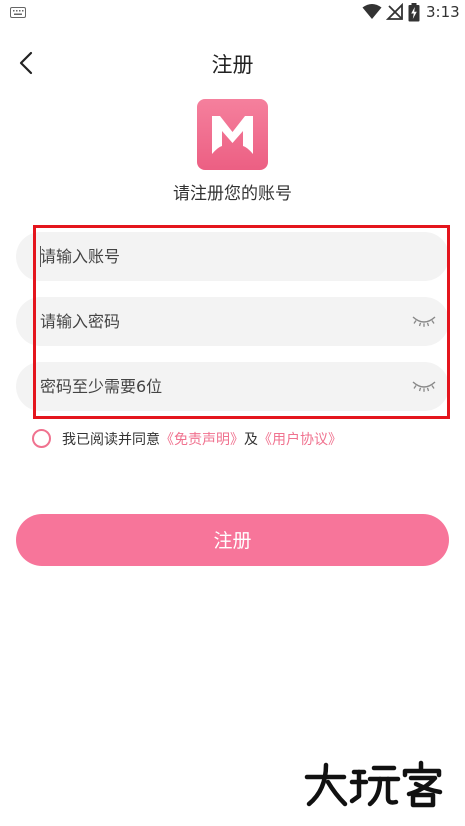 The height and width of the screenshot is (826, 465). What do you see at coordinates (232, 134) in the screenshot?
I see `app-logo` at bounding box center [232, 134].